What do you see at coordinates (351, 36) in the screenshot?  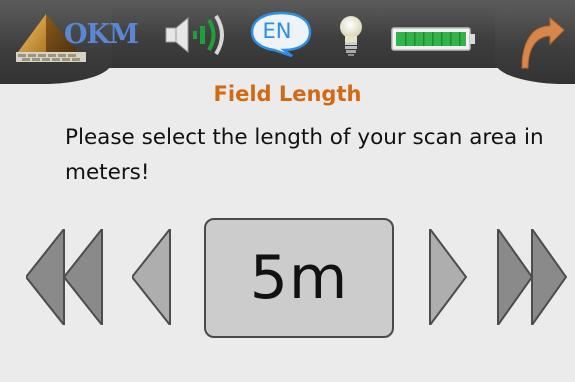 I see `lightbulb-icon` at bounding box center [351, 36].